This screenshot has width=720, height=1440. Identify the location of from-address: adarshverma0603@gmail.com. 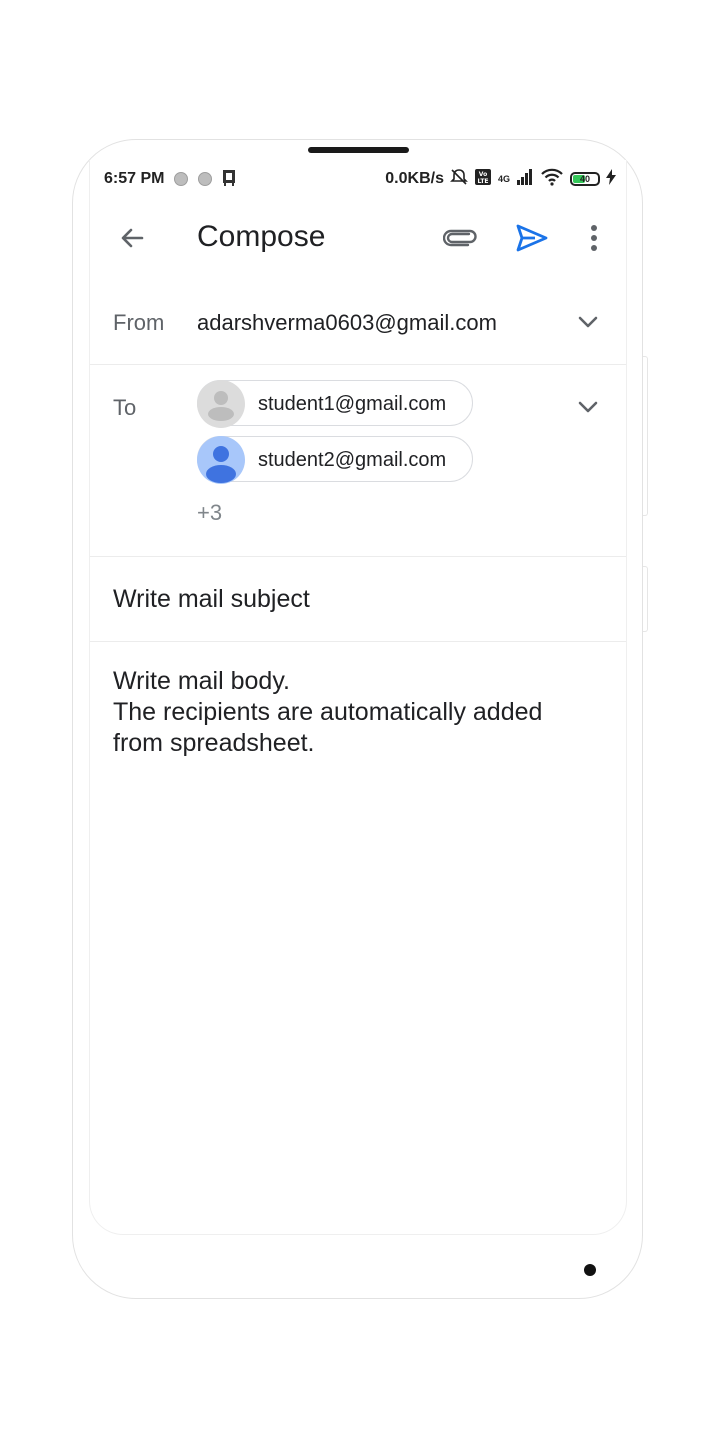
(347, 323).